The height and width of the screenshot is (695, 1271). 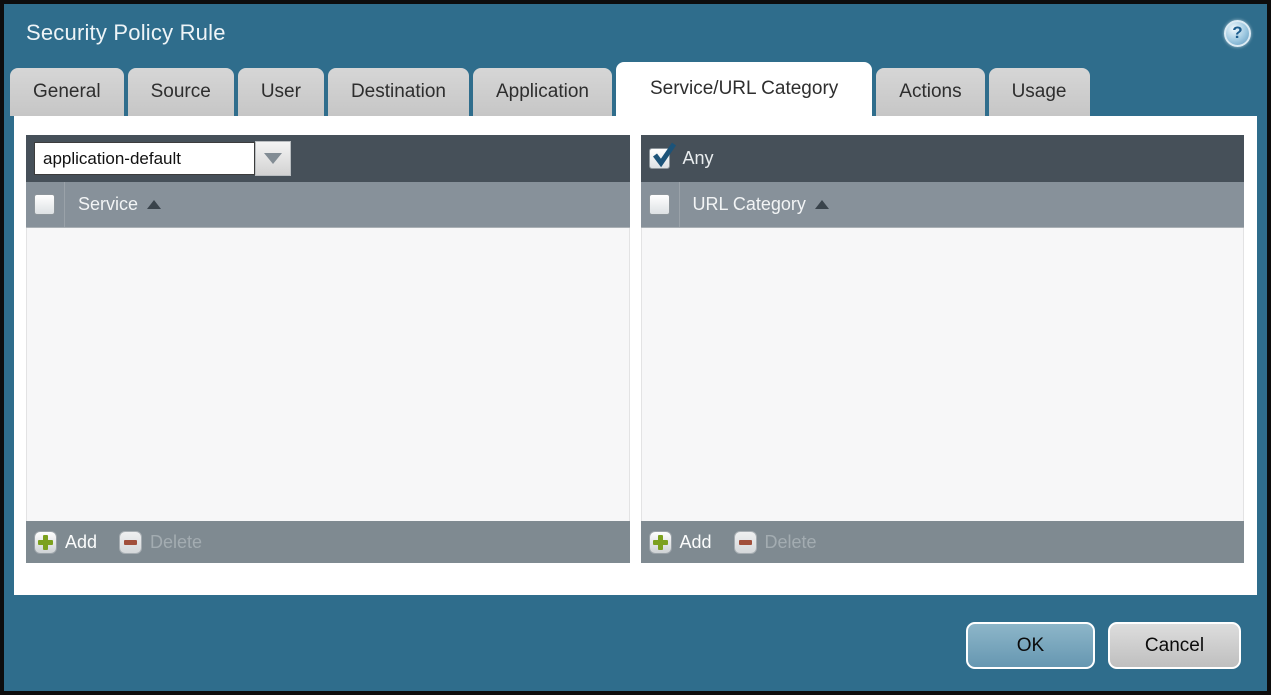 What do you see at coordinates (44, 204) in the screenshot?
I see `select-all-services-checkbox` at bounding box center [44, 204].